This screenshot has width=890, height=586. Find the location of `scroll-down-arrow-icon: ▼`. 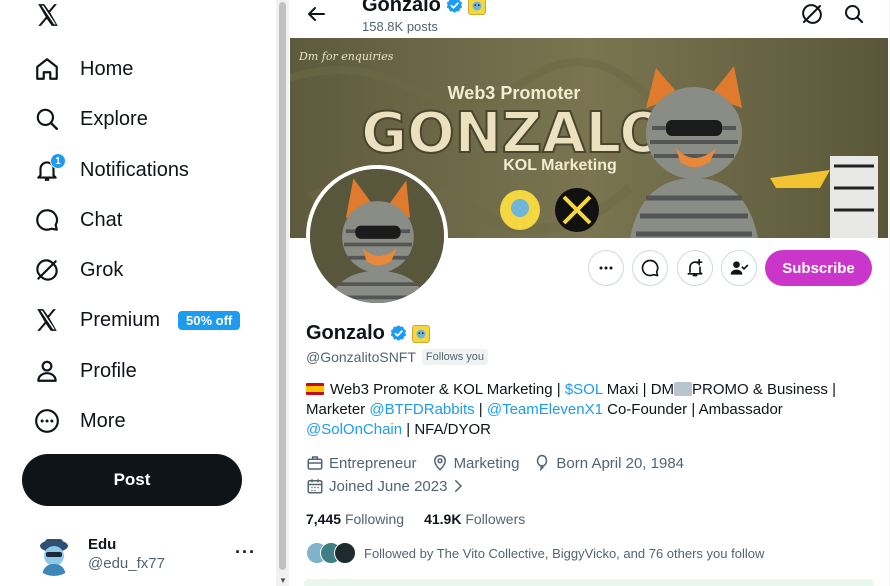

scroll-down-arrow-icon: ▼ is located at coordinates (283, 581).